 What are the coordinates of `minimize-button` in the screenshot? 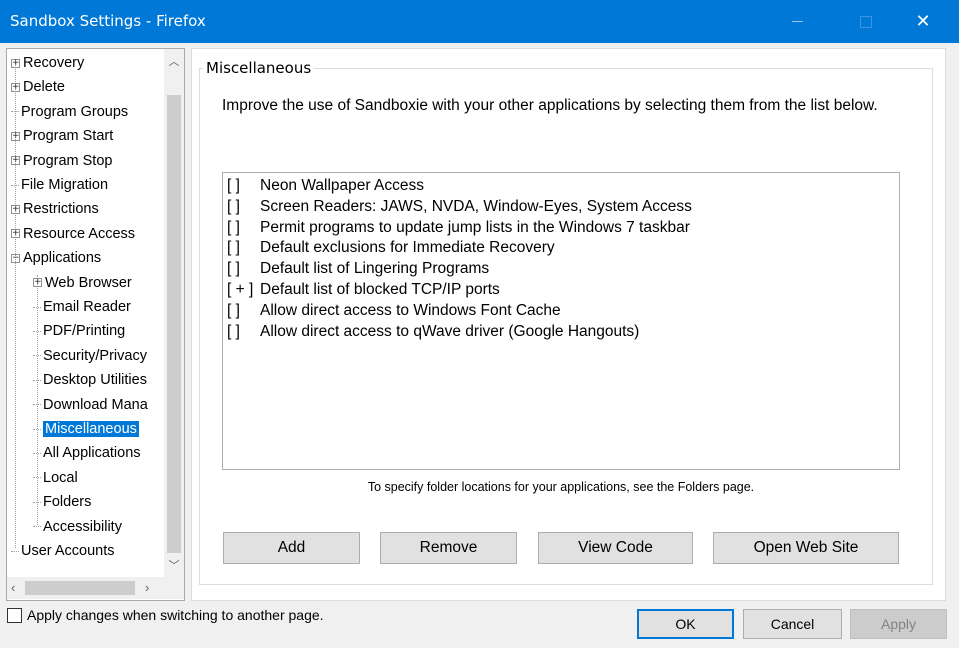 It's located at (797, 21).